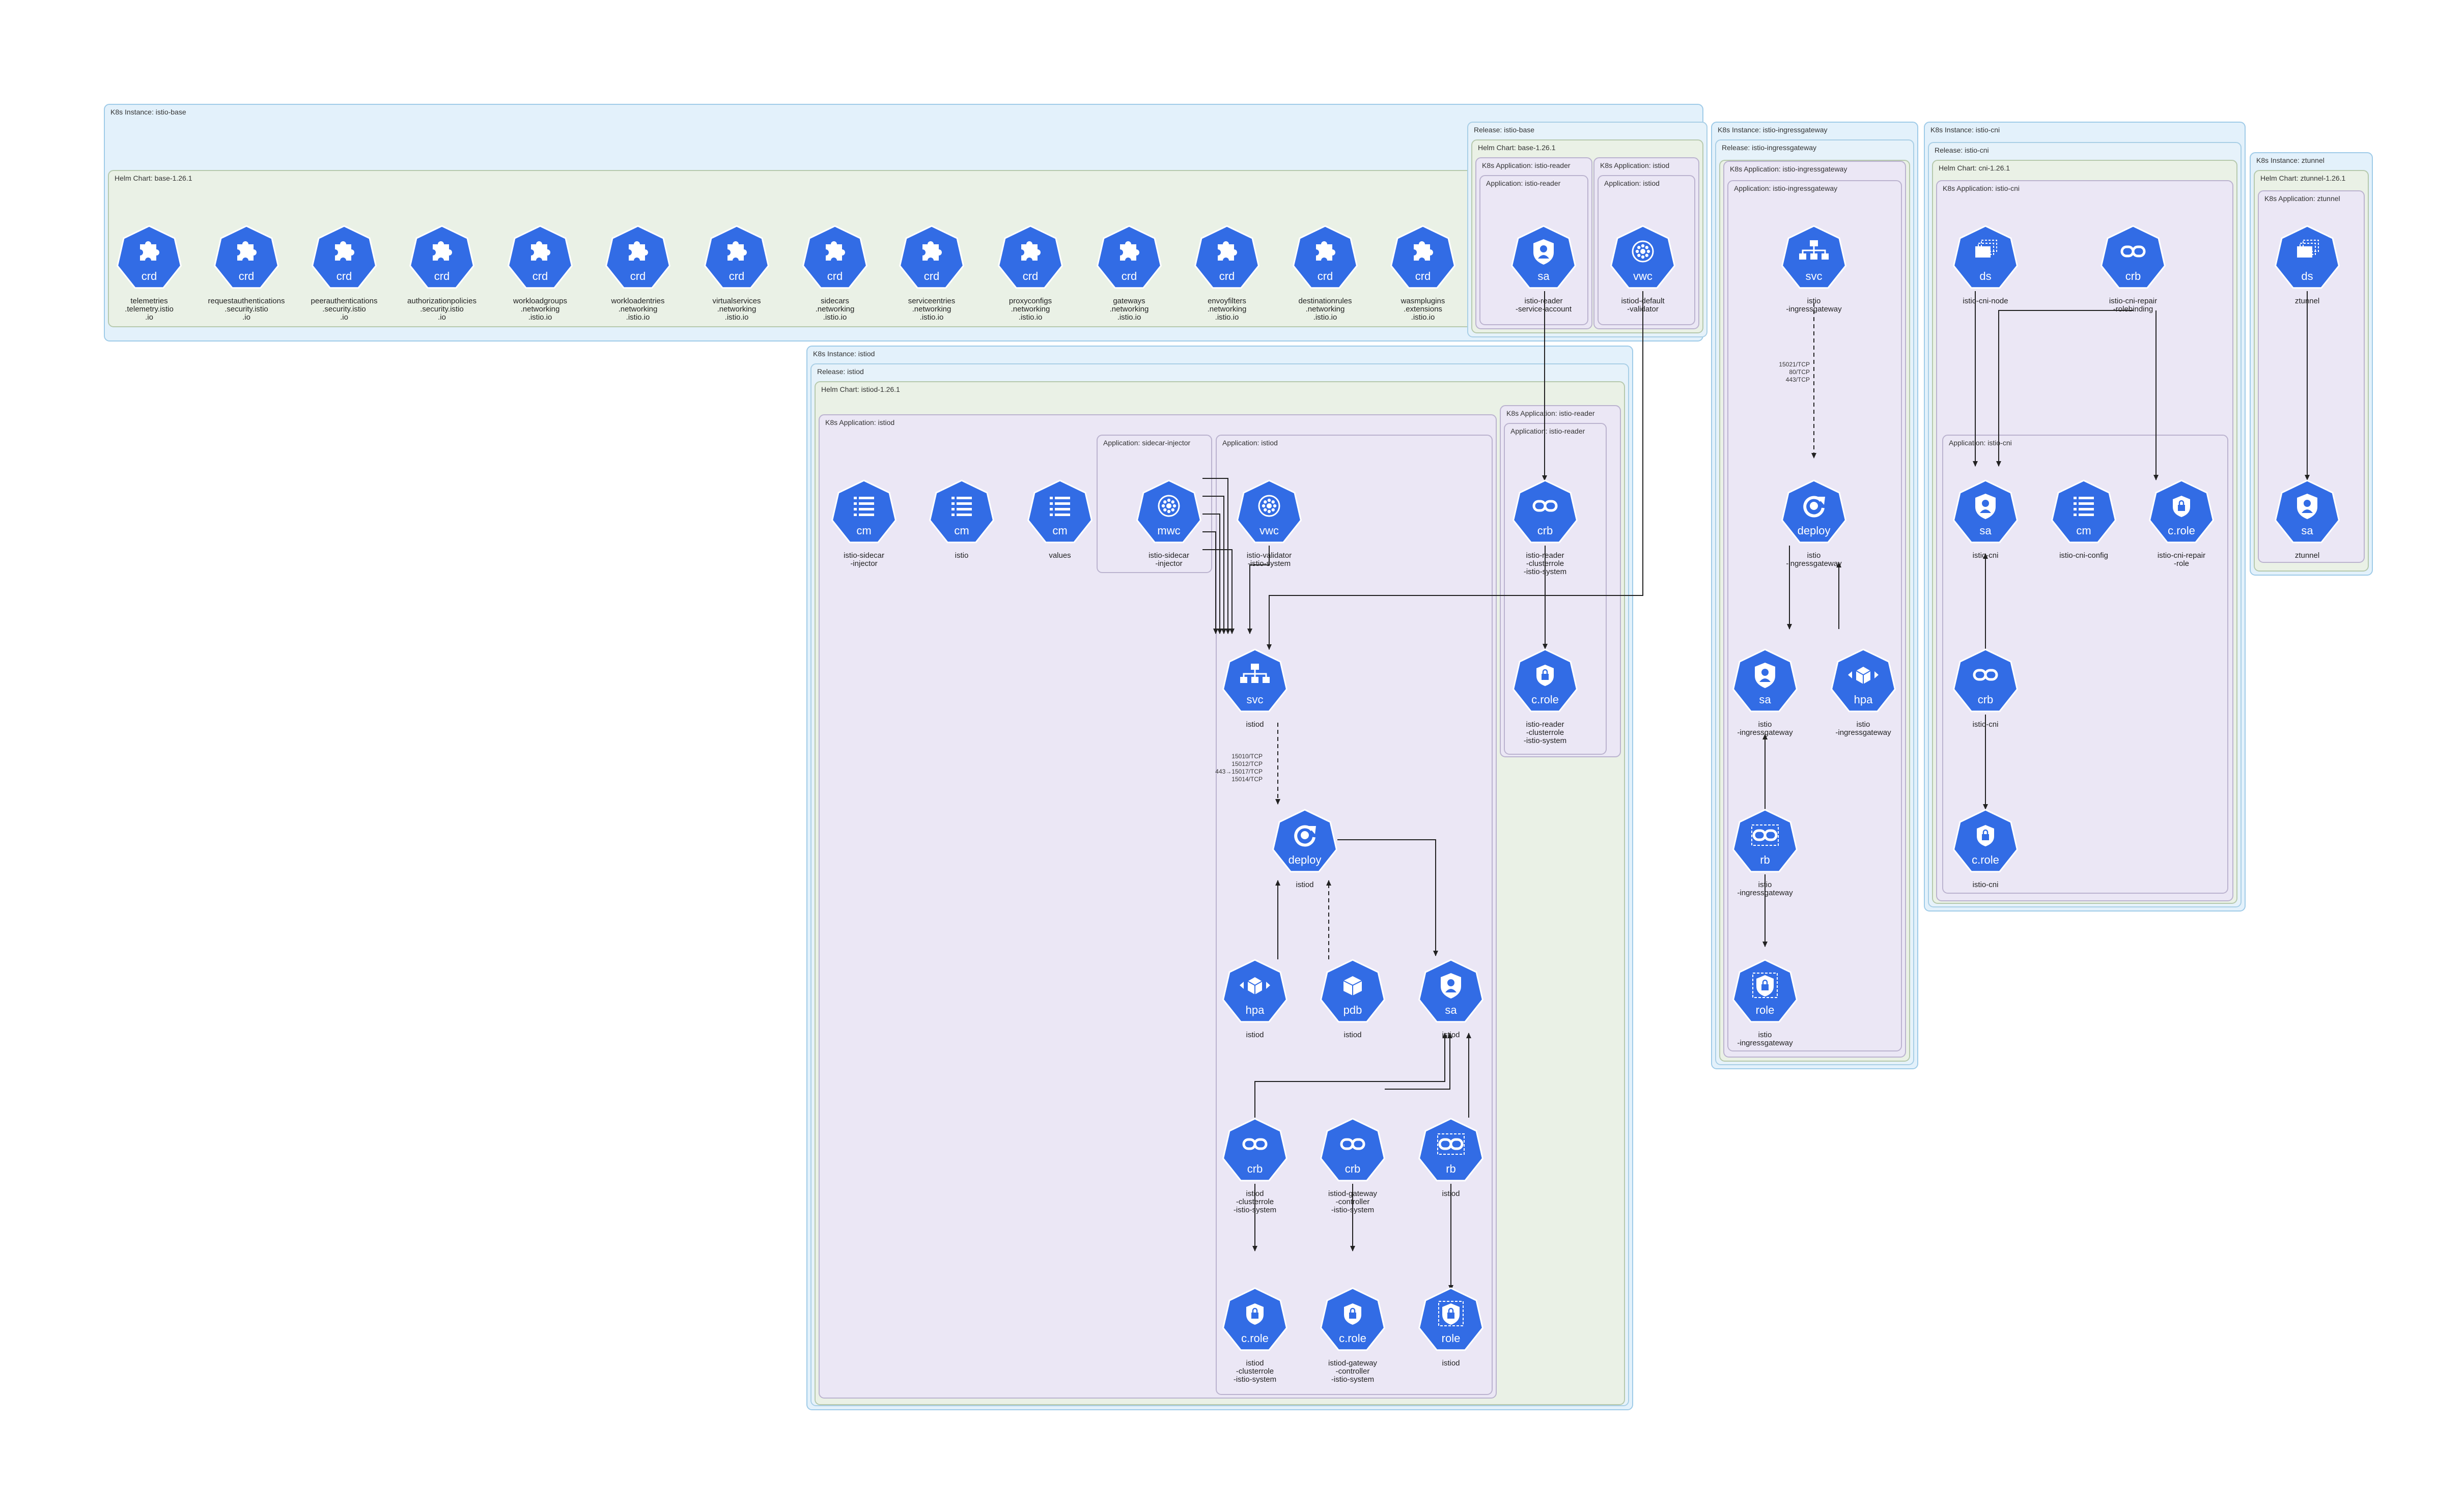 This screenshot has height=1509, width=2464. What do you see at coordinates (1962, 150) in the screenshot?
I see `container-label: Release: istio-cni` at bounding box center [1962, 150].